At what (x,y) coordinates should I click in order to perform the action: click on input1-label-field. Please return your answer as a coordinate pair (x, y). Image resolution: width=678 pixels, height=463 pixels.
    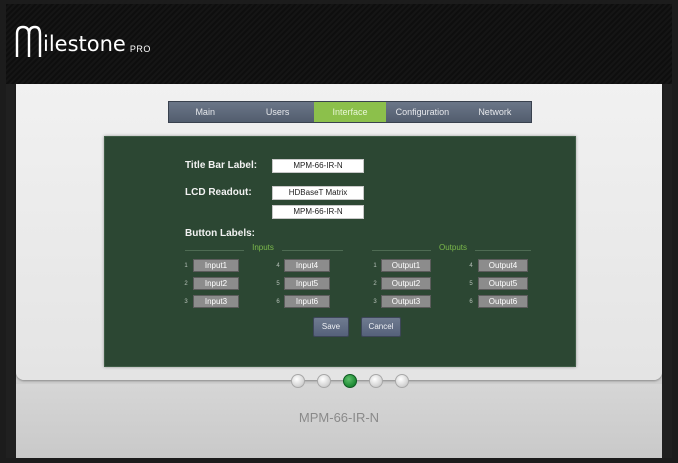
    Looking at the image, I should click on (216, 265).